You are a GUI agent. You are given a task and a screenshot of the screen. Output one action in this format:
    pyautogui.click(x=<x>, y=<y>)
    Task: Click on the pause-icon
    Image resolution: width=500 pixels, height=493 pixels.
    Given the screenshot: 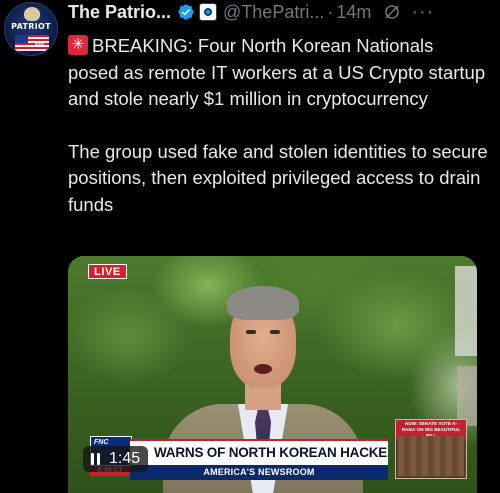 What is the action you would take?
    pyautogui.click(x=95, y=459)
    